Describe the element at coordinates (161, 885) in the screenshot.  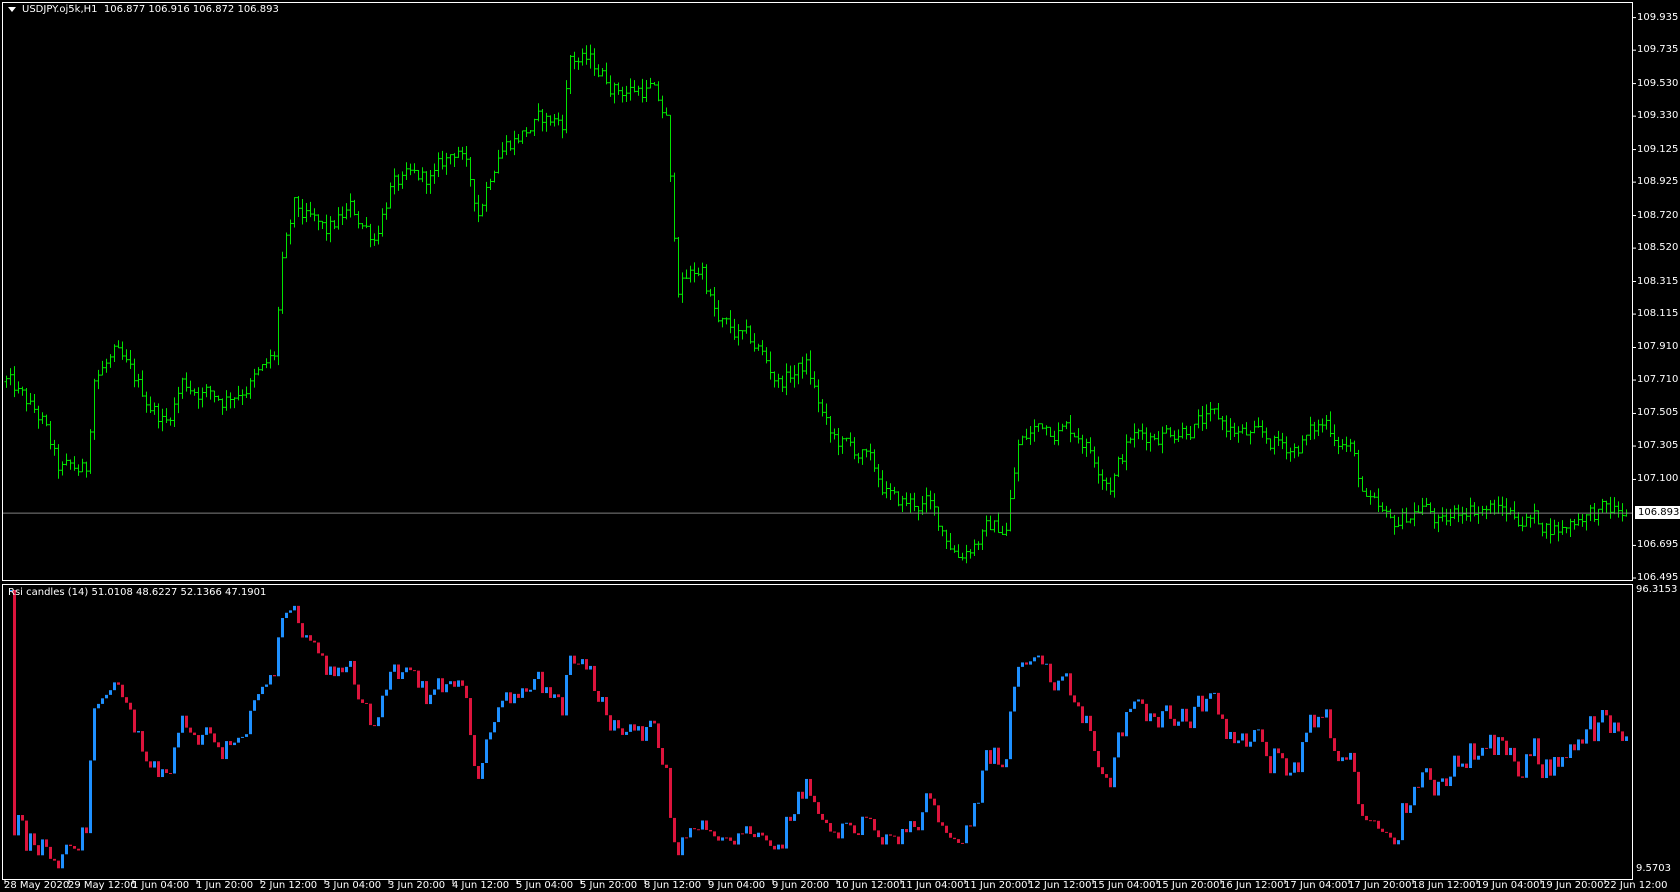
I see `time-axis-label: 1 Jun 04:00` at that location.